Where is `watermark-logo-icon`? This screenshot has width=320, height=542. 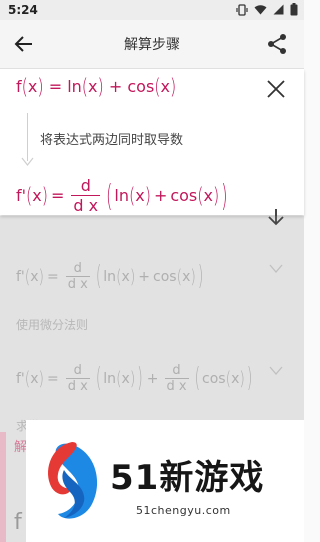
watermark-logo-icon is located at coordinates (73, 480).